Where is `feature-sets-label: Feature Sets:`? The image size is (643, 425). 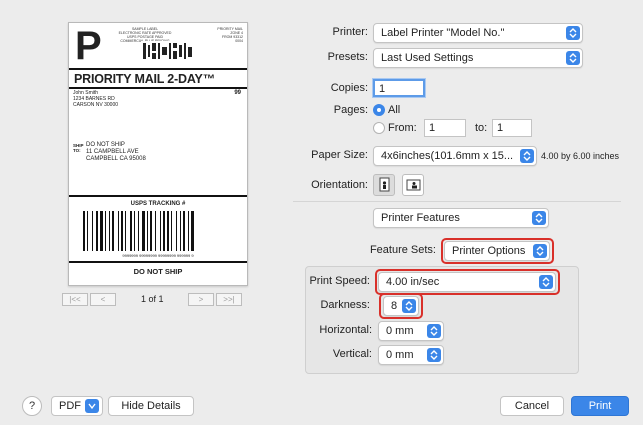 feature-sets-label: Feature Sets: is located at coordinates (402, 250).